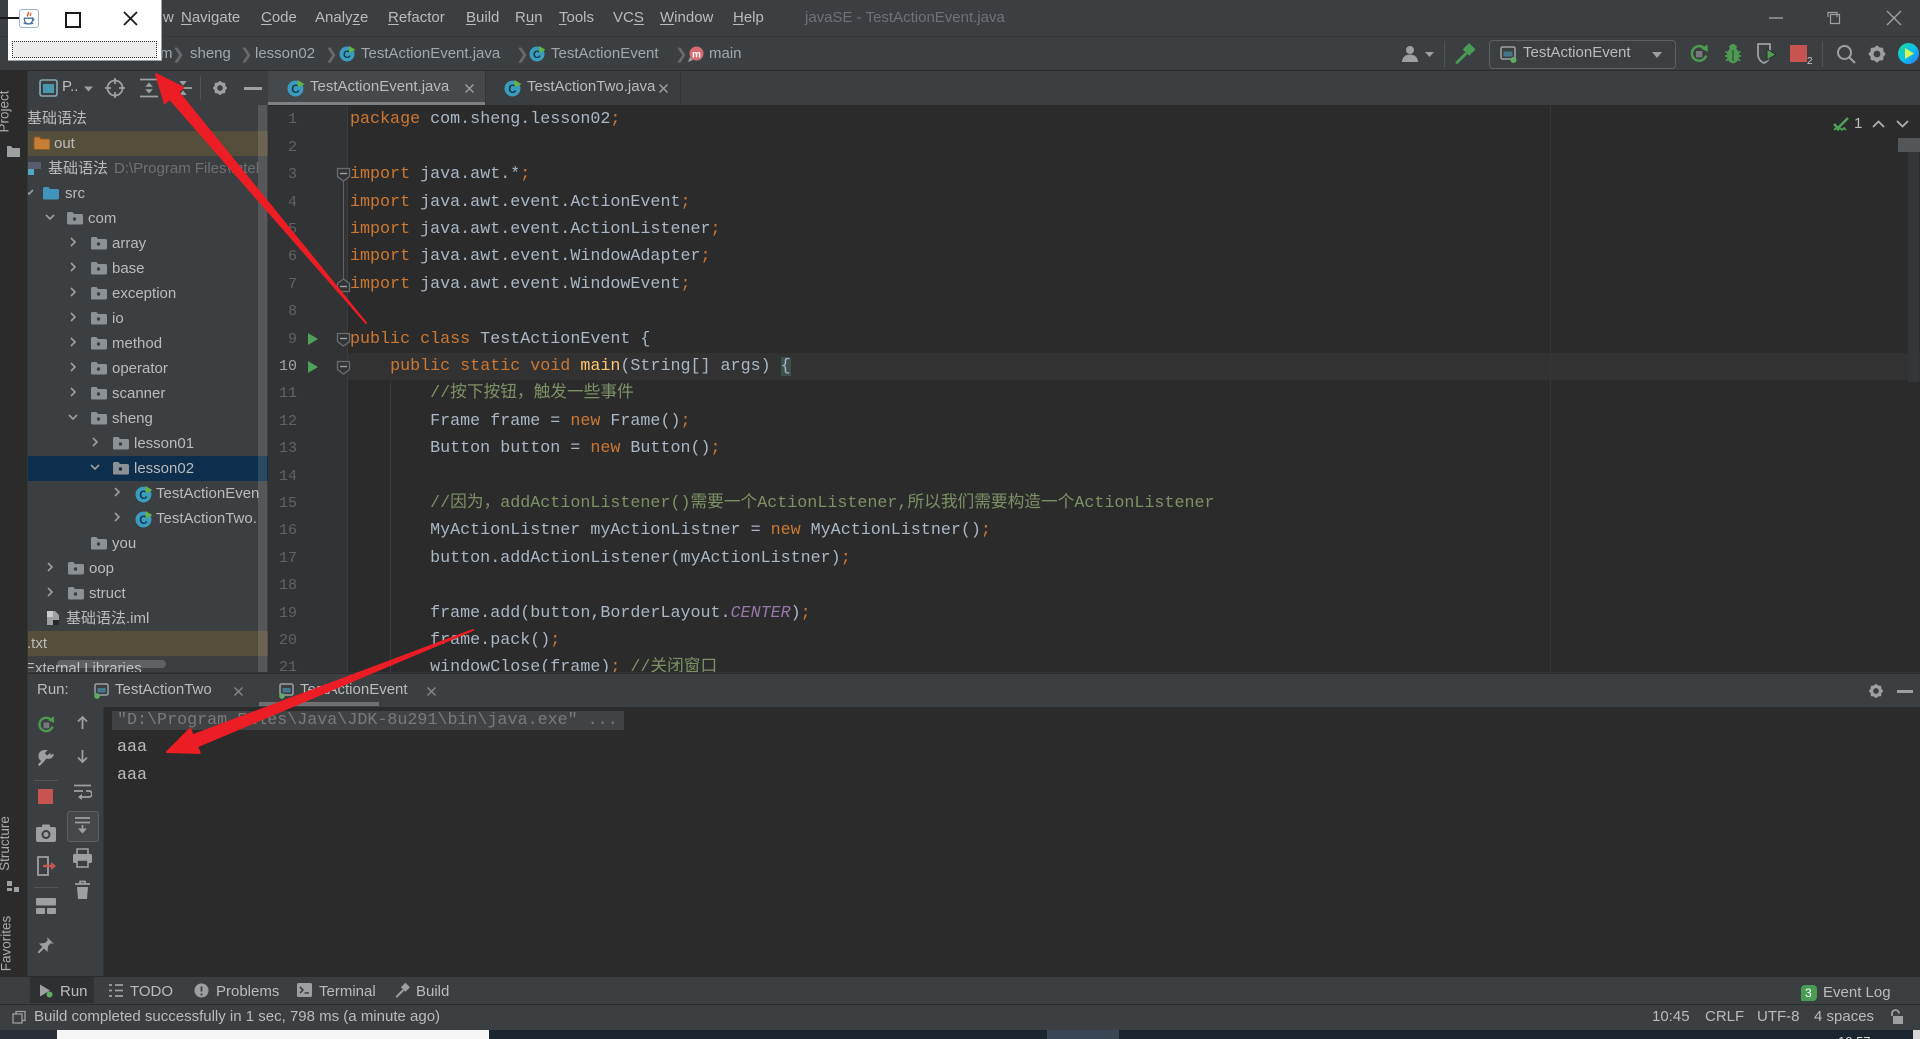 This screenshot has width=1920, height=1039. What do you see at coordinates (696, 55) in the screenshot?
I see `svg-text: m` at bounding box center [696, 55].